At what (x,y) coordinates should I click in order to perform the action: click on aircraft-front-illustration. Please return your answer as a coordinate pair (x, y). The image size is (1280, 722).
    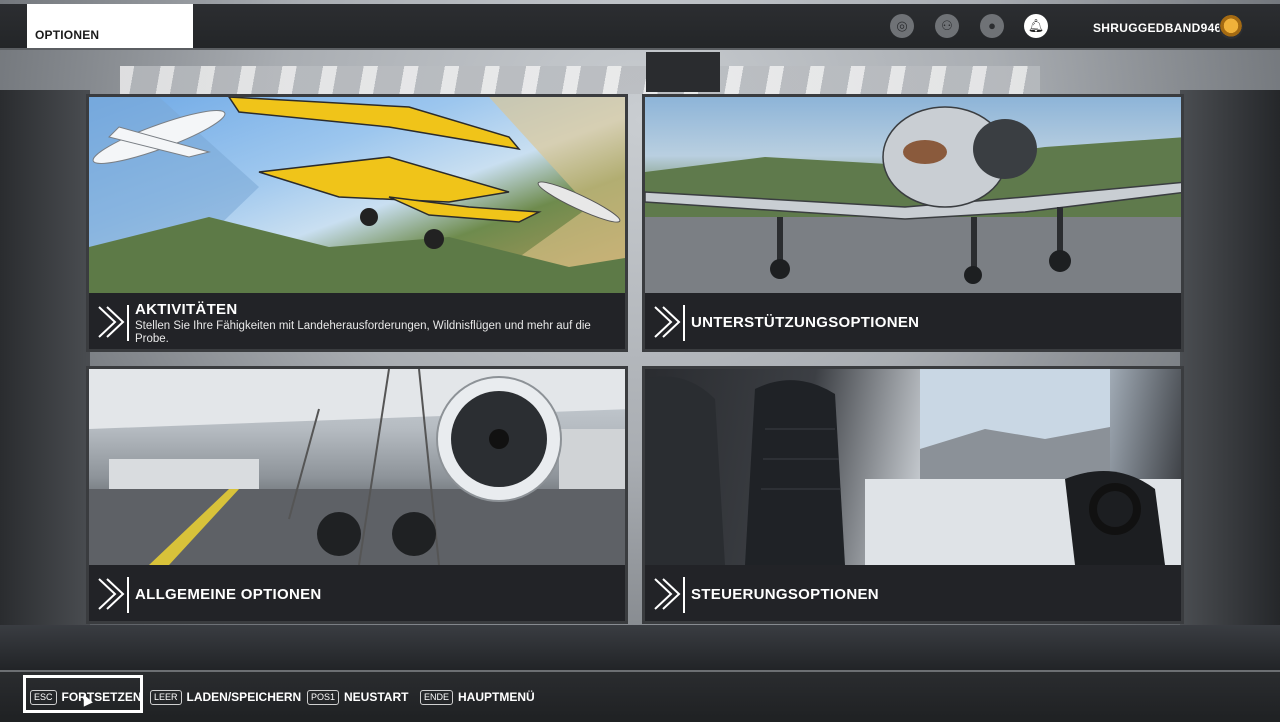
    Looking at the image, I should click on (913, 199).